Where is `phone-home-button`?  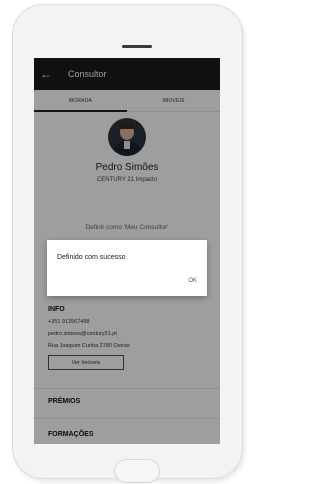 phone-home-button is located at coordinates (137, 471).